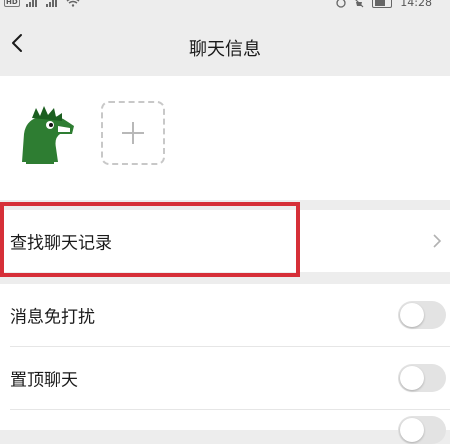  I want to click on mute-notifications-toggle, so click(422, 315).